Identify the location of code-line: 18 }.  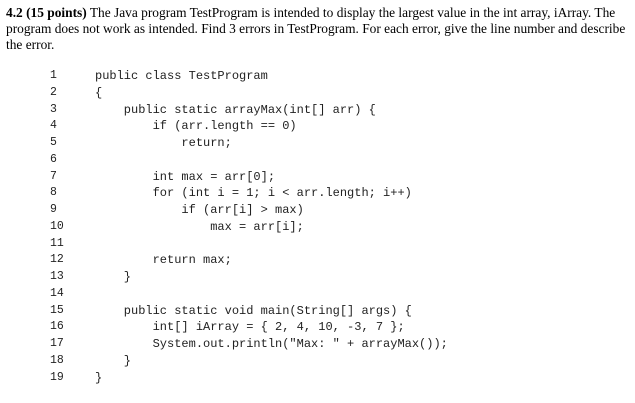
(317, 361).